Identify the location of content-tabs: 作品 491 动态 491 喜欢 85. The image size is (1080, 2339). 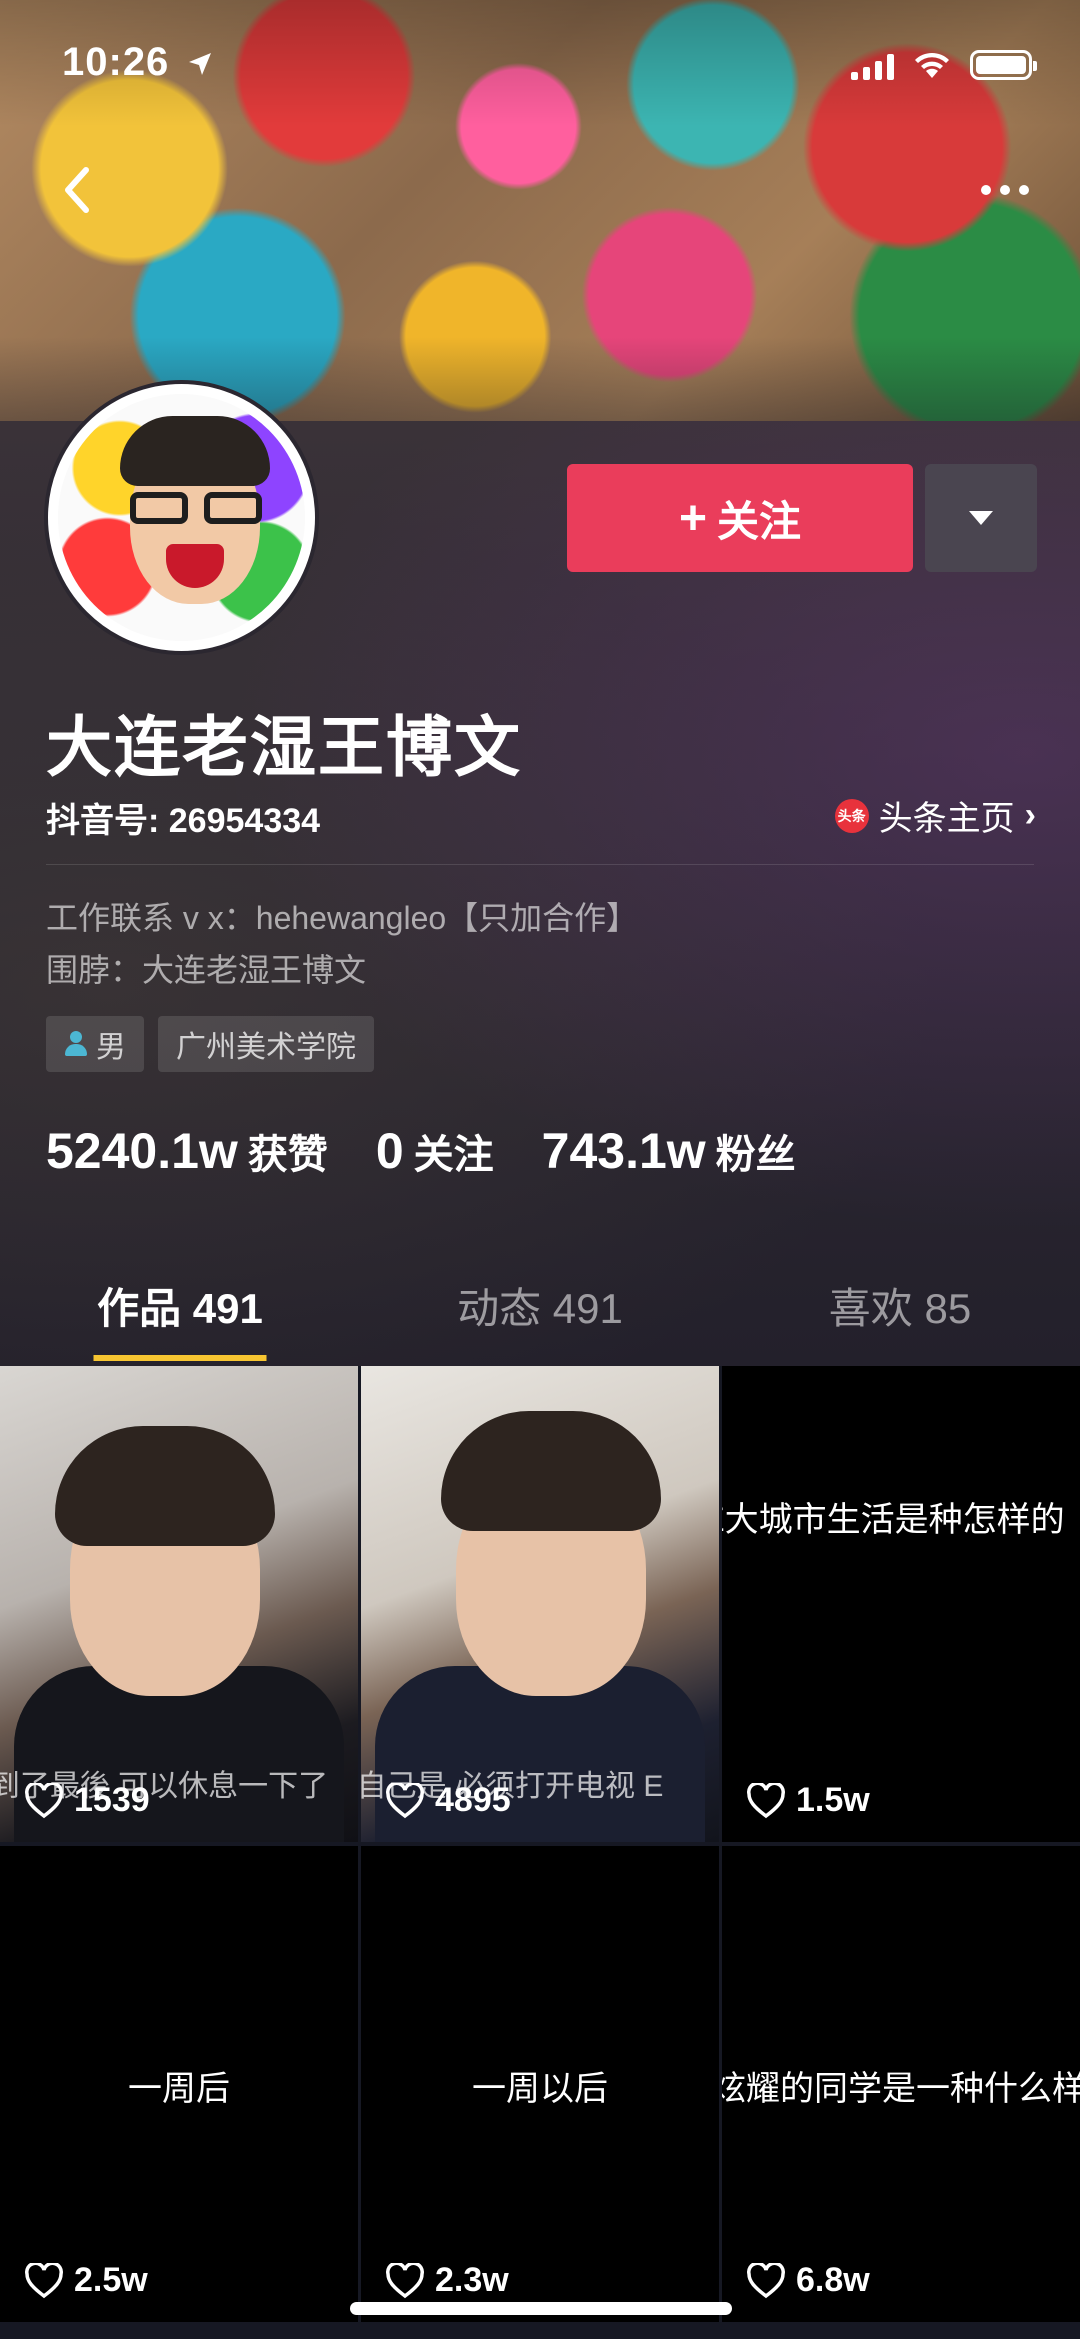
(540, 1305).